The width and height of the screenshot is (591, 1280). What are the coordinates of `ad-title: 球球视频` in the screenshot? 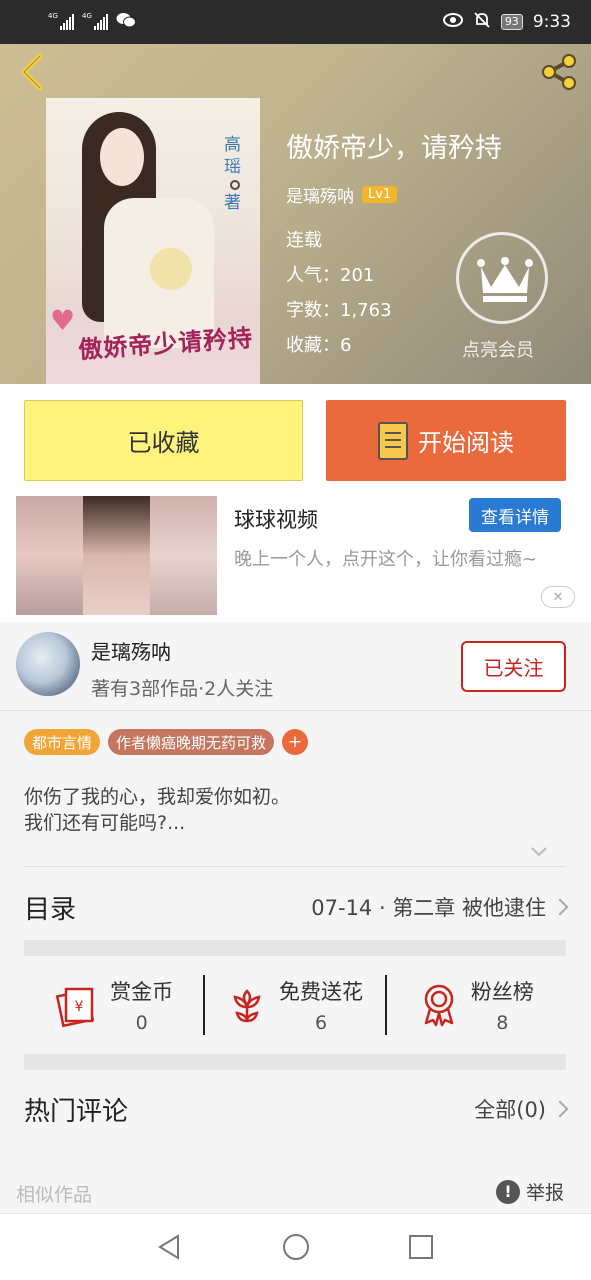 It's located at (276, 520).